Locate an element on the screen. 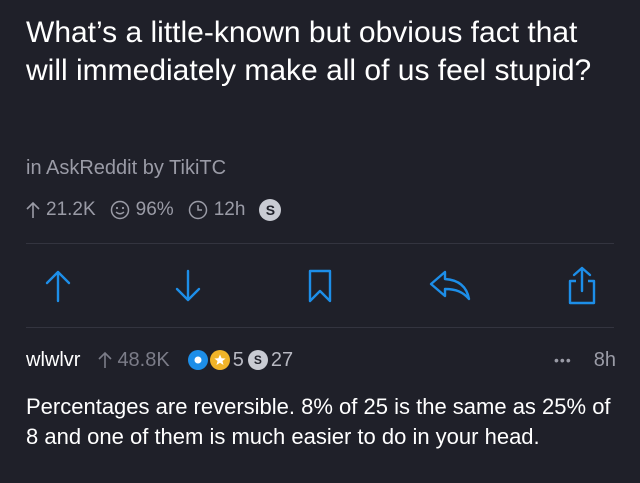  post-age: 12h is located at coordinates (217, 210).